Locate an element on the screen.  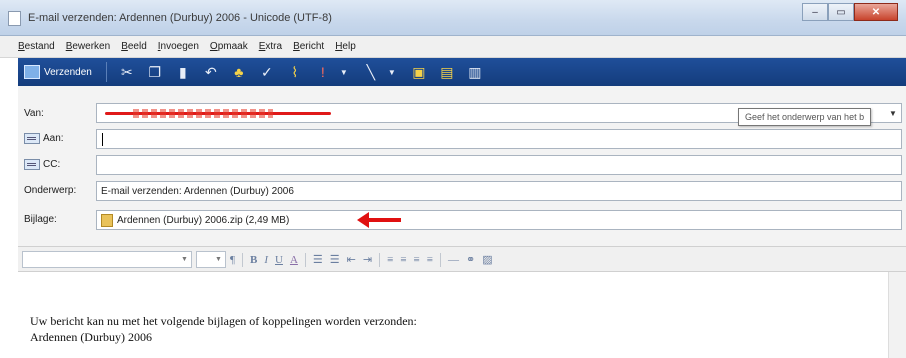
address-book-icon: ♣ is located at coordinates (239, 72).